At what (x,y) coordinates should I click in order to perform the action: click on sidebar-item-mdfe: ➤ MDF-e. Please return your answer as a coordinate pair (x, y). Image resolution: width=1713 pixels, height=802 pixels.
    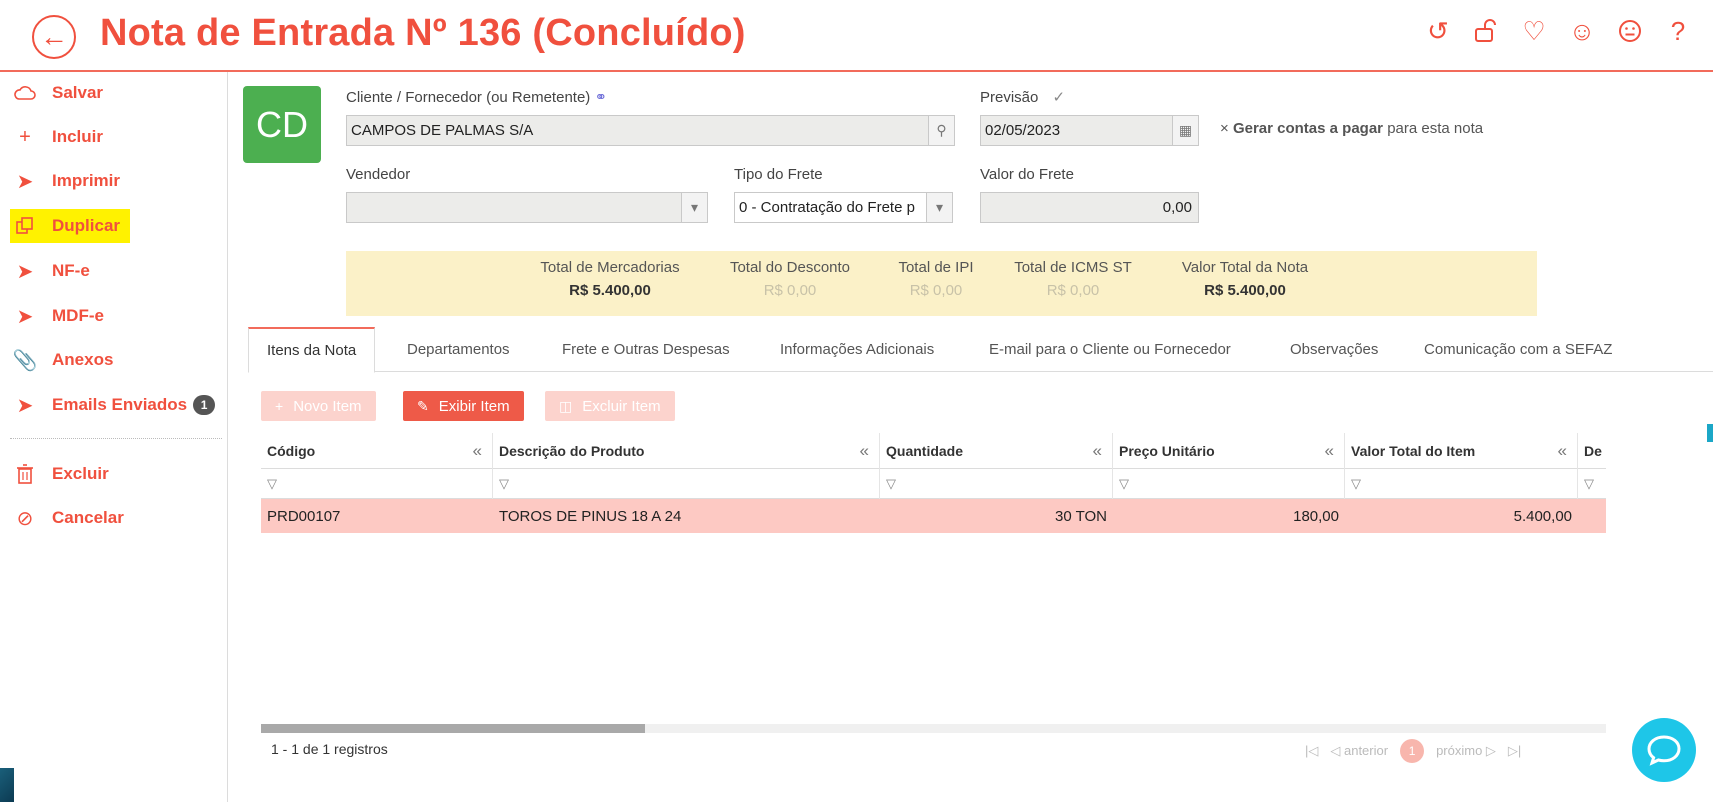
    Looking at the image, I should click on (57, 316).